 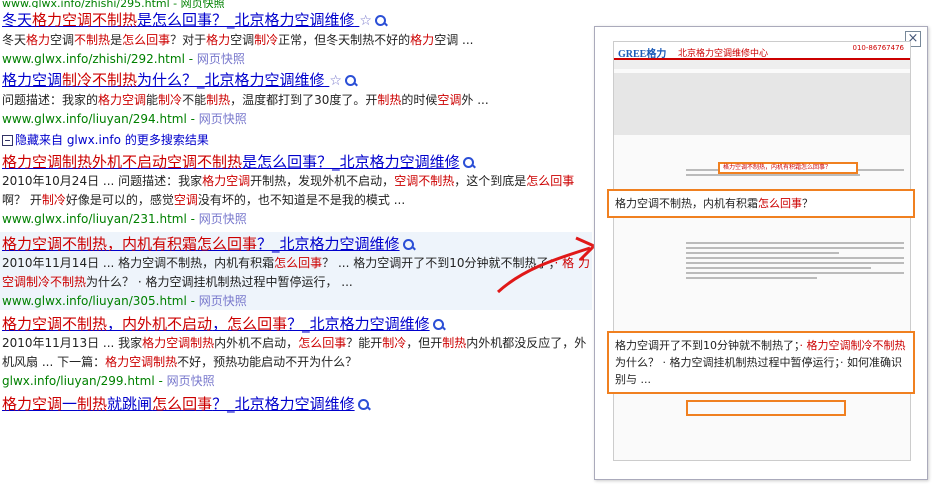 I want to click on thumb-banner, so click(x=762, y=104).